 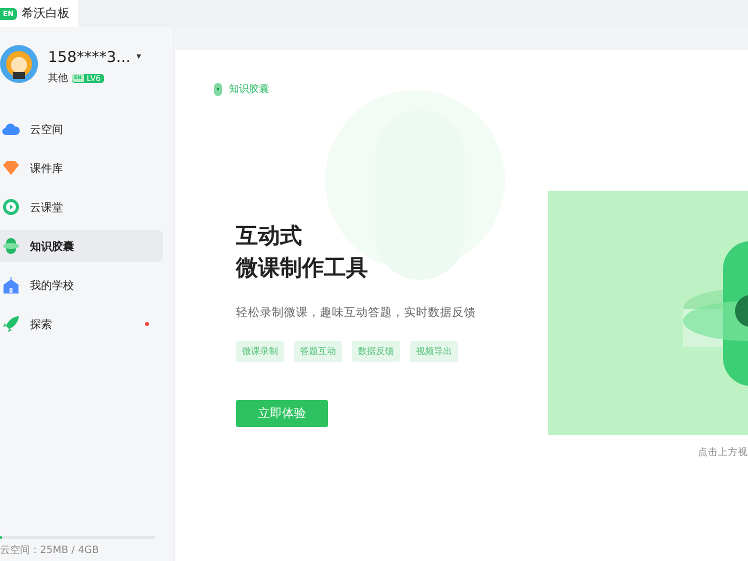 I want to click on nav-item: 探索, so click(x=81, y=324).